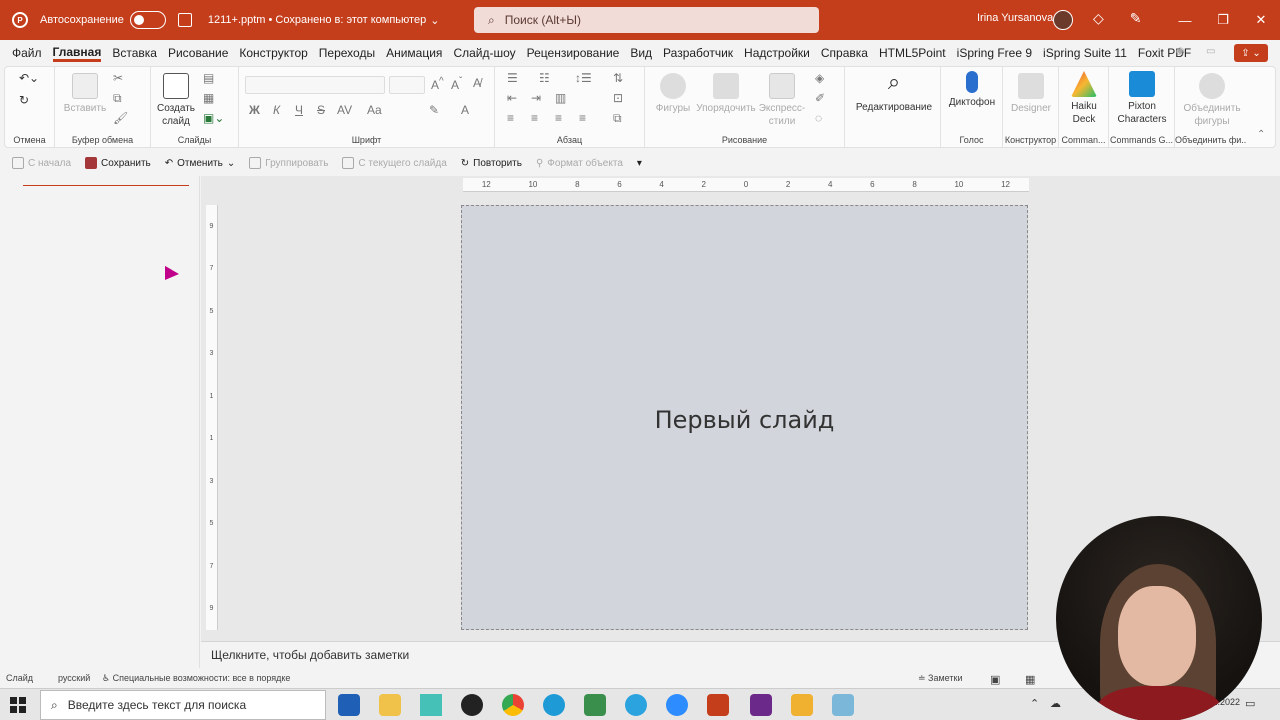  I want to click on align-text-icon: ⊡, so click(618, 98).